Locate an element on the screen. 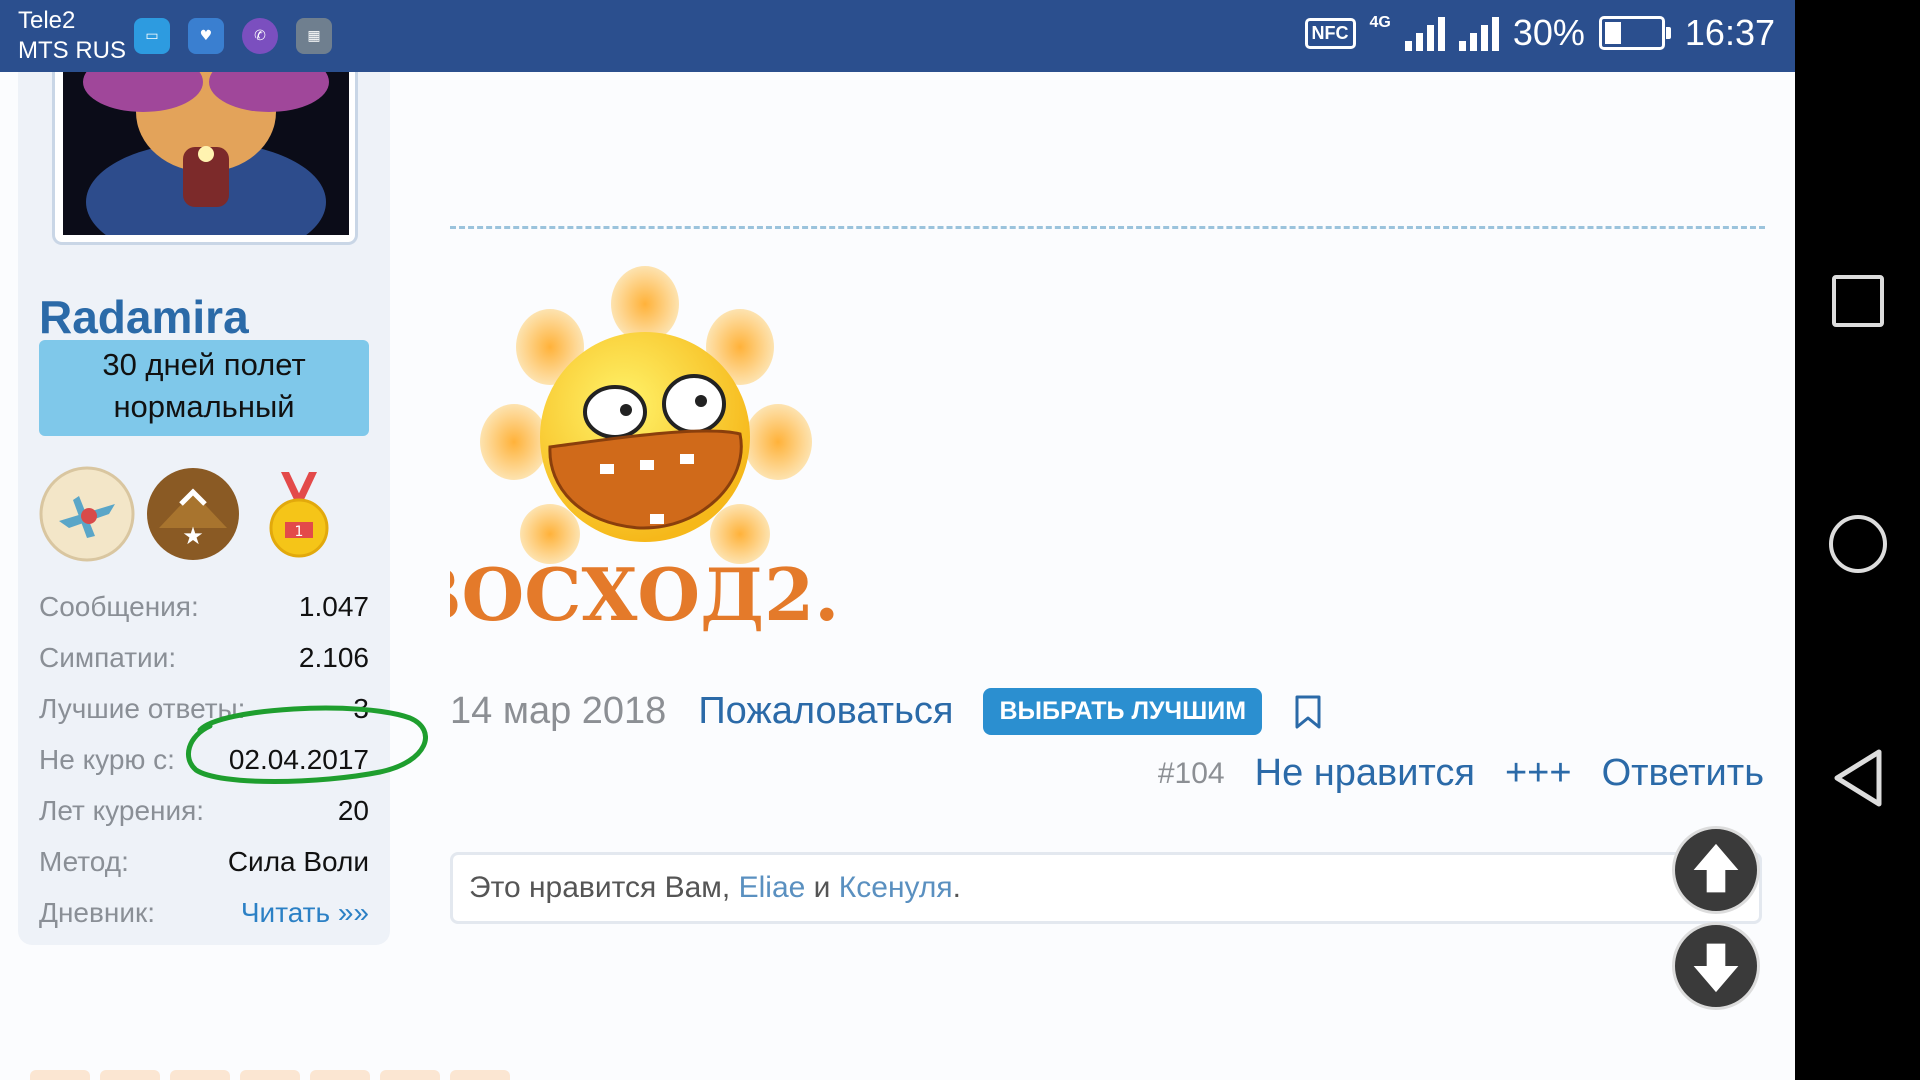 This screenshot has height=1080, width=1920. username: Radamira is located at coordinates (144, 317).